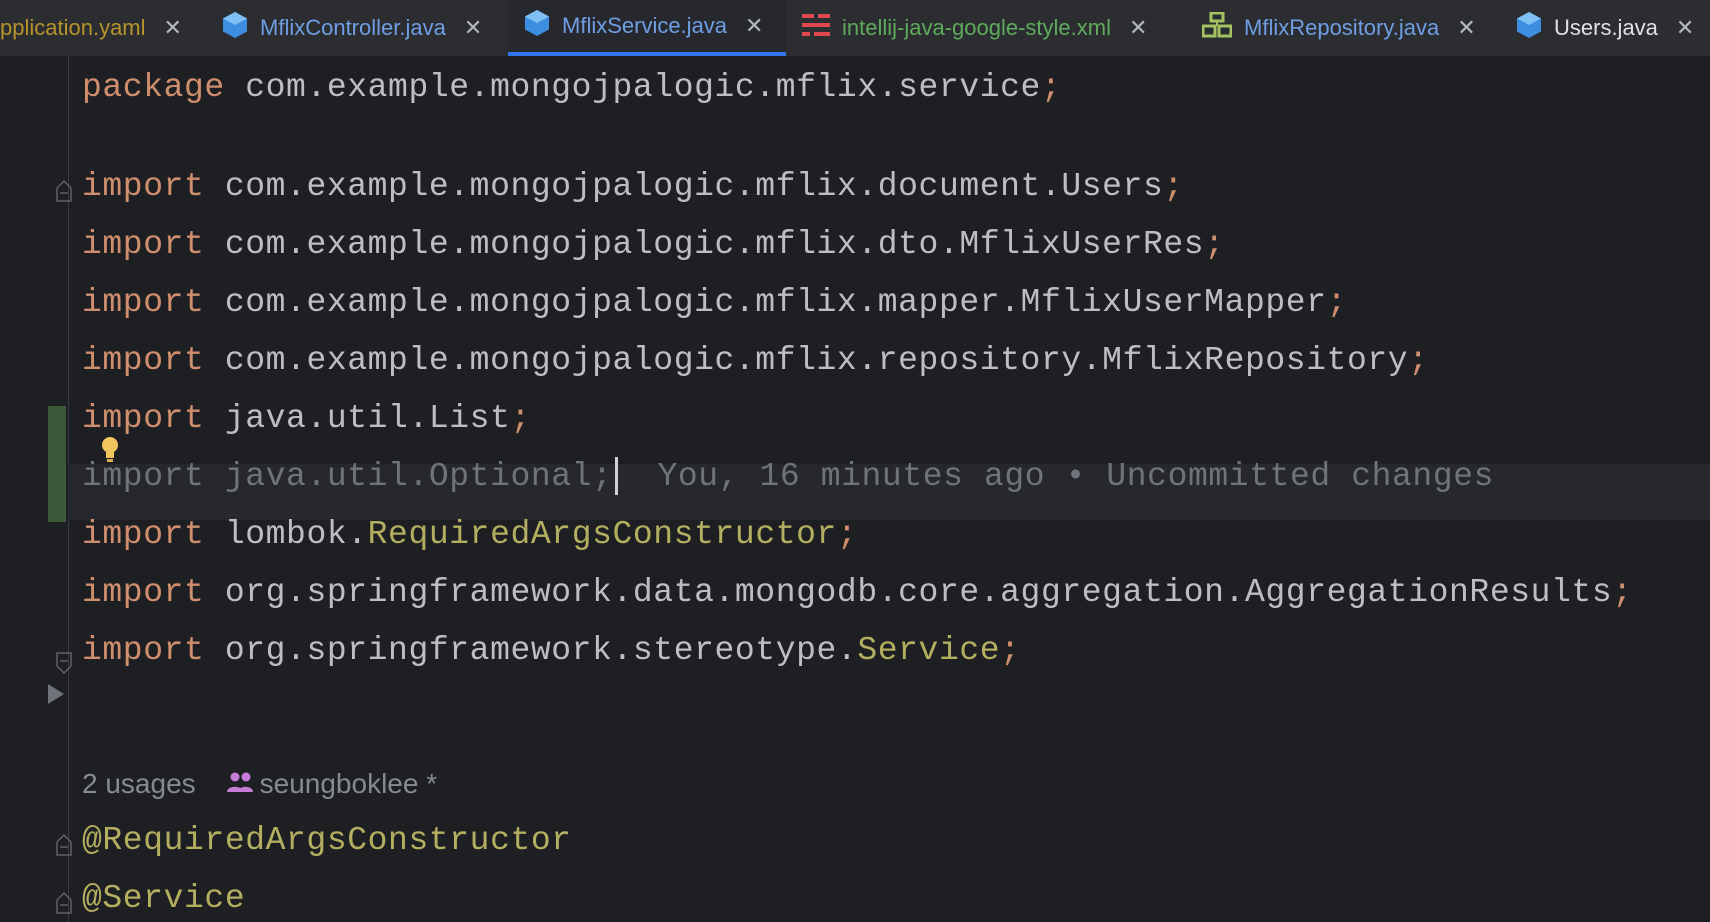 This screenshot has width=1710, height=922. Describe the element at coordinates (139, 784) in the screenshot. I see `usages-link: 2 usages` at that location.